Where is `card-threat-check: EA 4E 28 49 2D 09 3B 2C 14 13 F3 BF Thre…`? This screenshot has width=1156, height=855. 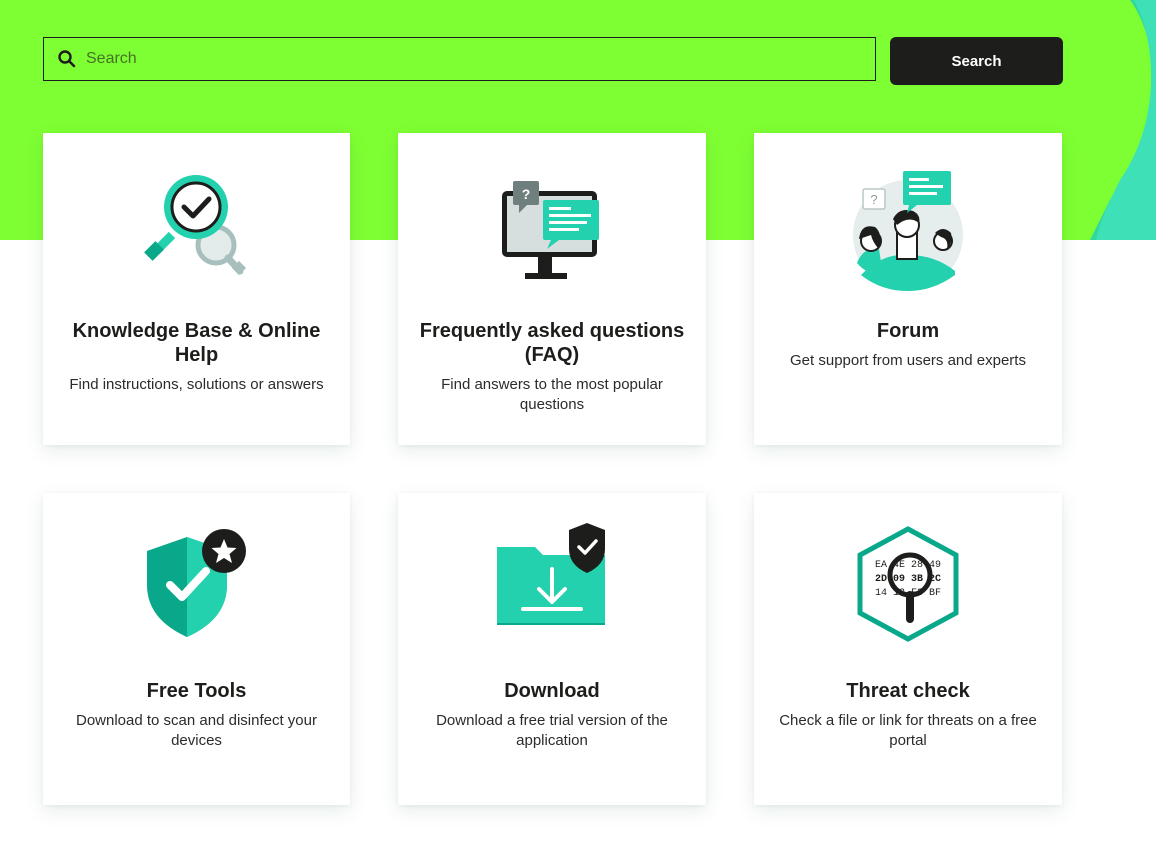 card-threat-check: EA 4E 28 49 2D 09 3B 2C 14 13 F3 BF Thre… is located at coordinates (908, 649).